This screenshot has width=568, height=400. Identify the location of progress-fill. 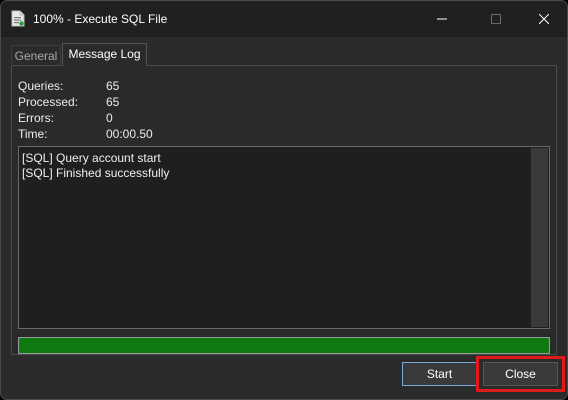
(284, 345).